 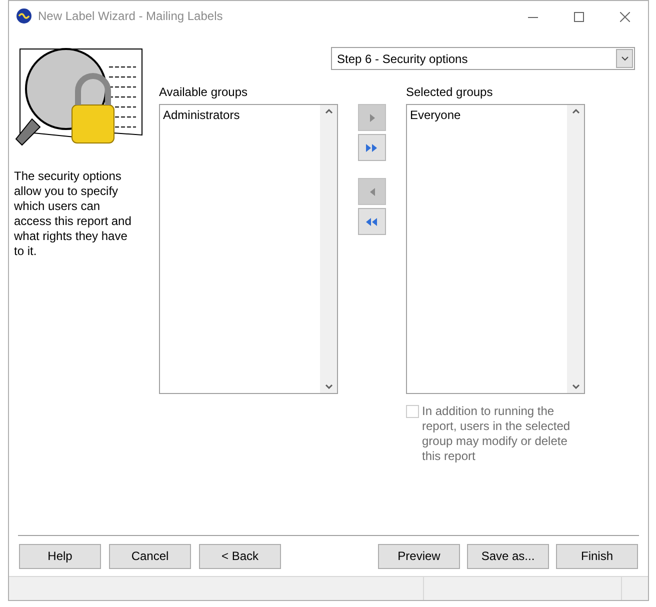 I want to click on list-item: Everyone, so click(x=487, y=115).